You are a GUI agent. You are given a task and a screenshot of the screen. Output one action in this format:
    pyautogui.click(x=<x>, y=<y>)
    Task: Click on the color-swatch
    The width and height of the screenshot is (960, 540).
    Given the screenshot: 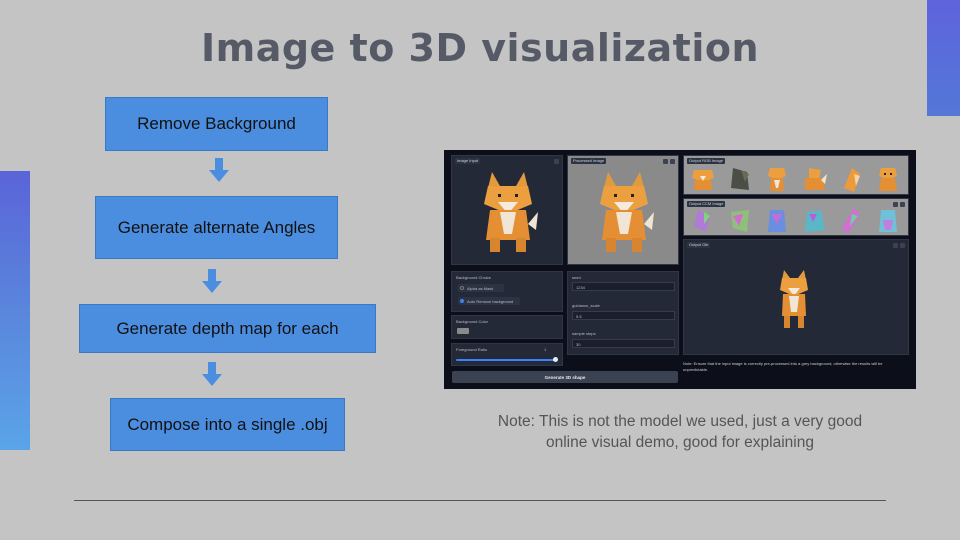 What is the action you would take?
    pyautogui.click(x=463, y=331)
    